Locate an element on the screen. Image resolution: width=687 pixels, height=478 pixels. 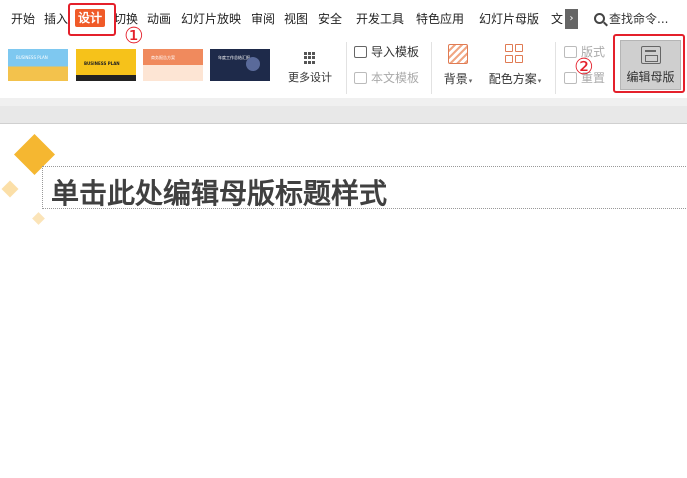
color-scheme-icon is located at coordinates (515, 54).